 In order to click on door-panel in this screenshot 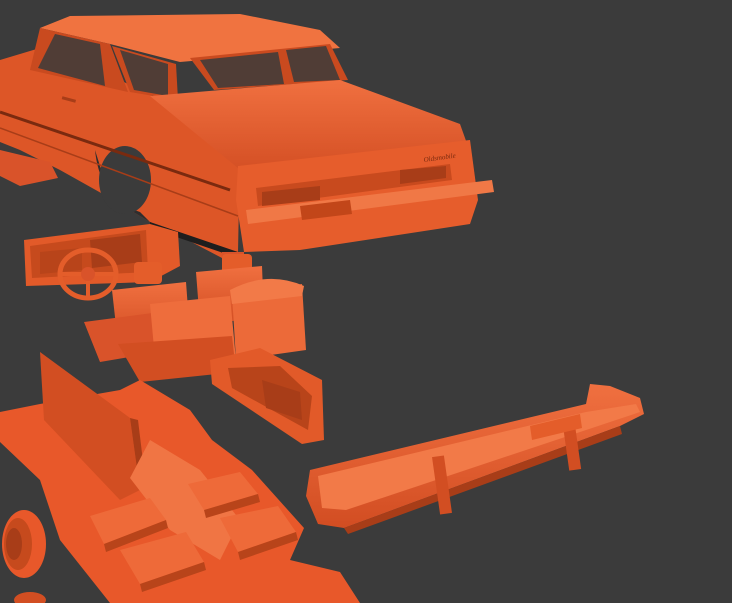, I will do `click(267, 396)`.